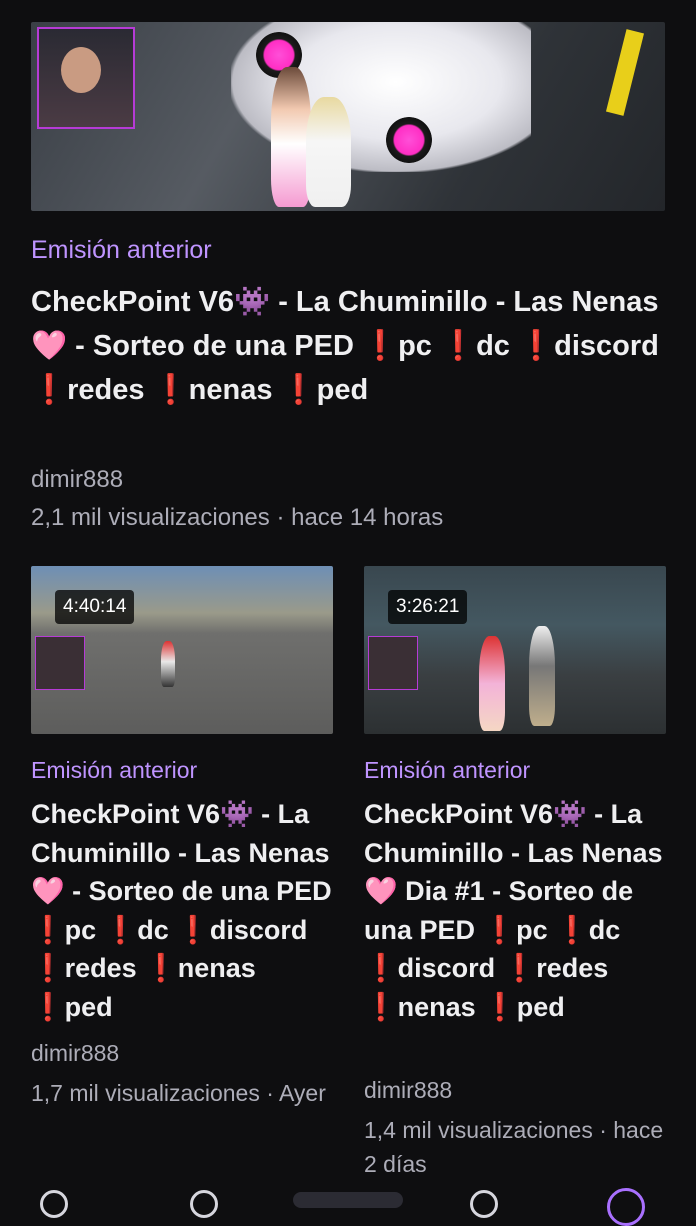 The height and width of the screenshot is (1226, 696). Describe the element at coordinates (625, 72) in the screenshot. I see `thumbnail-pole` at that location.